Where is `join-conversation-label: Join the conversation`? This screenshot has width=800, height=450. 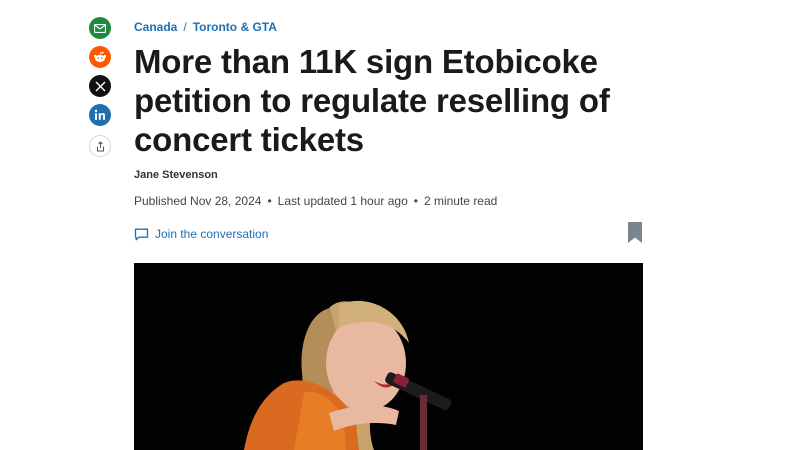
join-conversation-label: Join the conversation is located at coordinates (212, 234).